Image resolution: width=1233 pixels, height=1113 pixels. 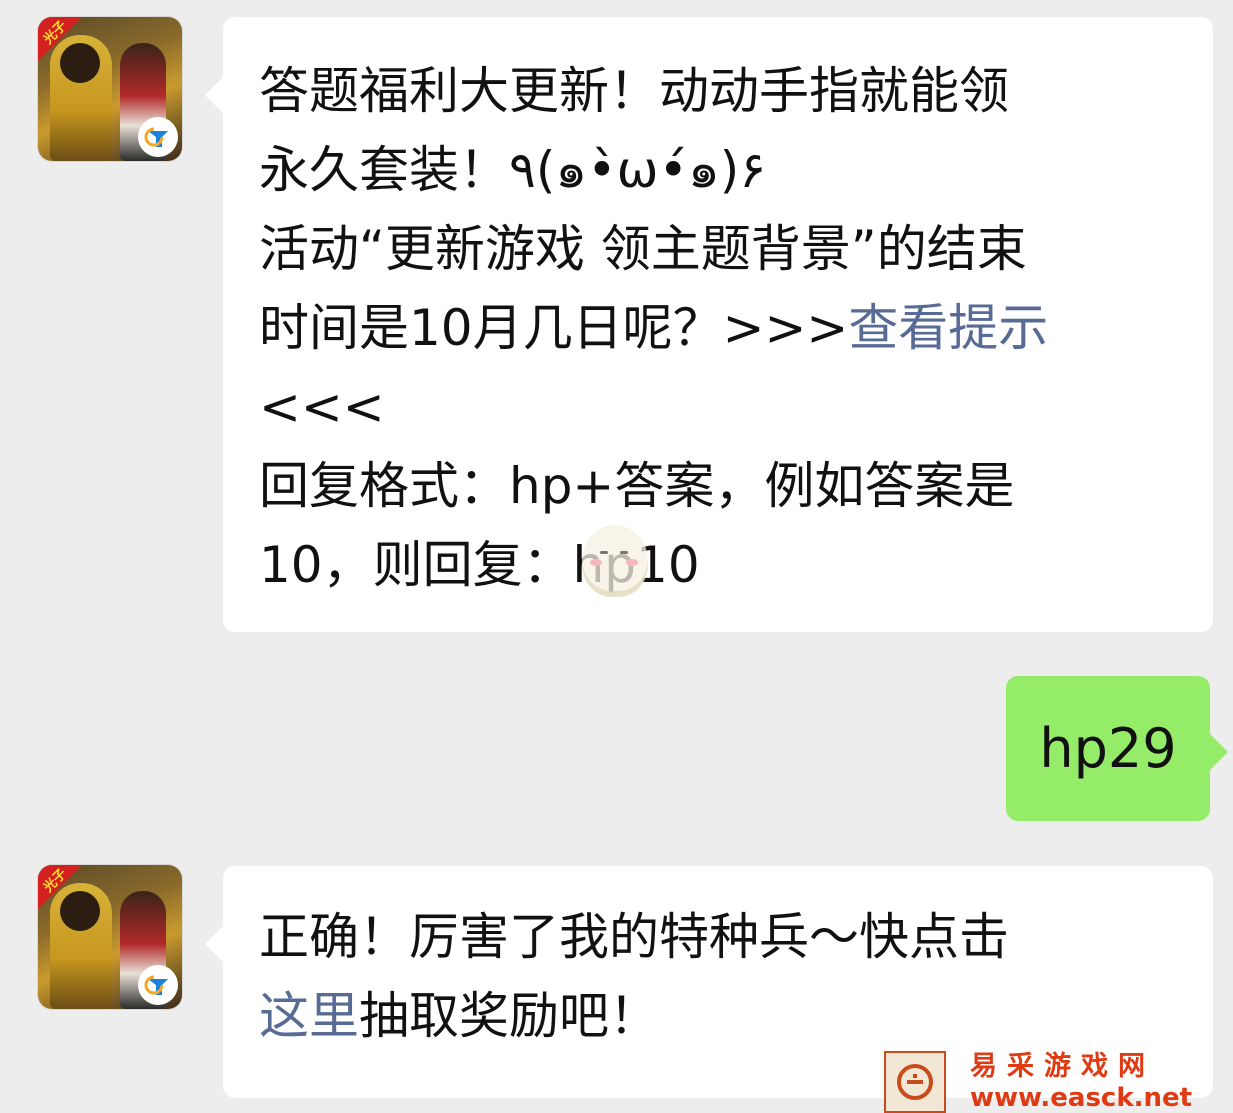 I want to click on watermark-title: 易采游戏网, so click(x=1062, y=1066).